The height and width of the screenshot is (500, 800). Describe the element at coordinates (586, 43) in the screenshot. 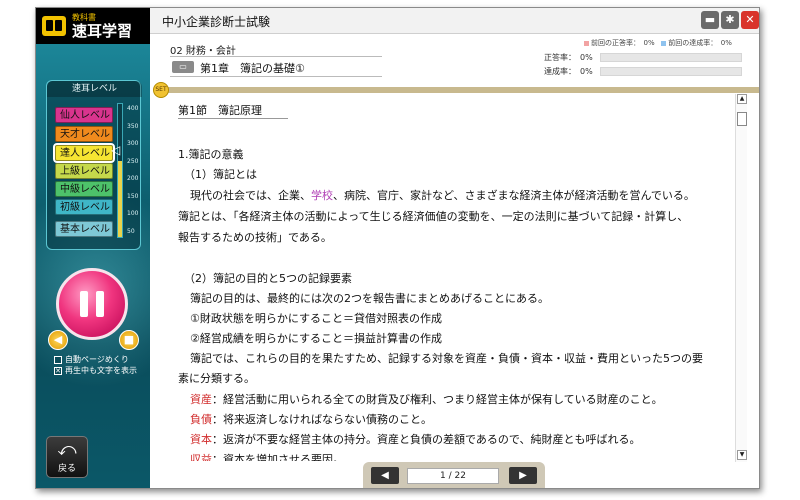

I see `prev-correct-swatch` at that location.